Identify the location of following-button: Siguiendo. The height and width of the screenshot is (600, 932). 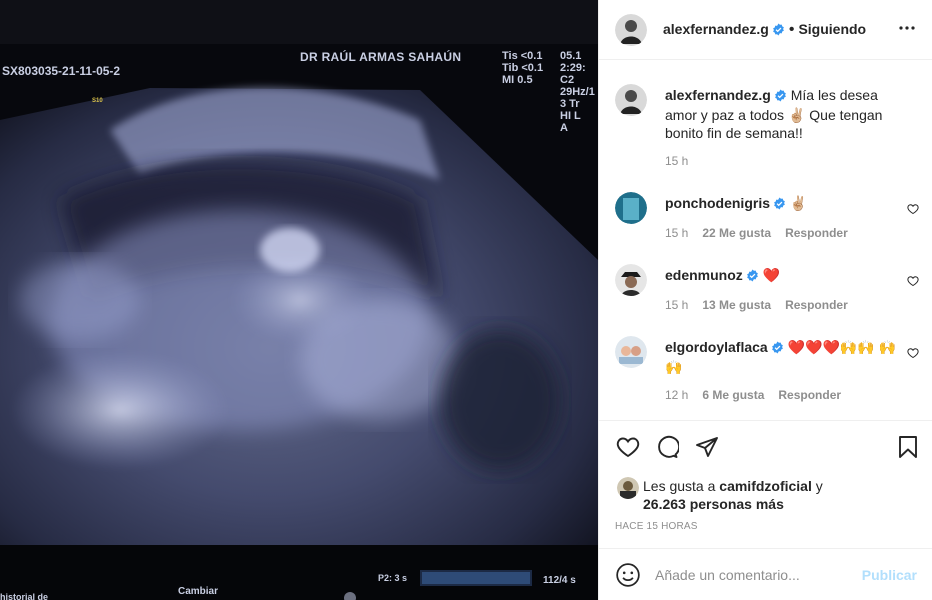
(832, 29).